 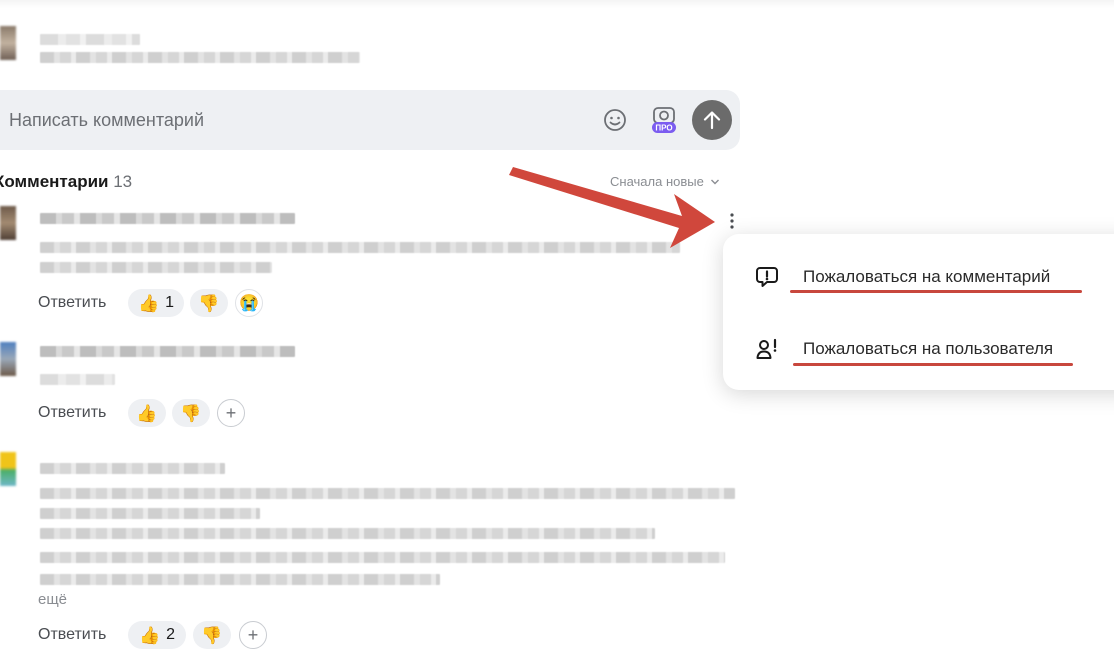 What do you see at coordinates (714, 181) in the screenshot?
I see `chevron-down-icon` at bounding box center [714, 181].